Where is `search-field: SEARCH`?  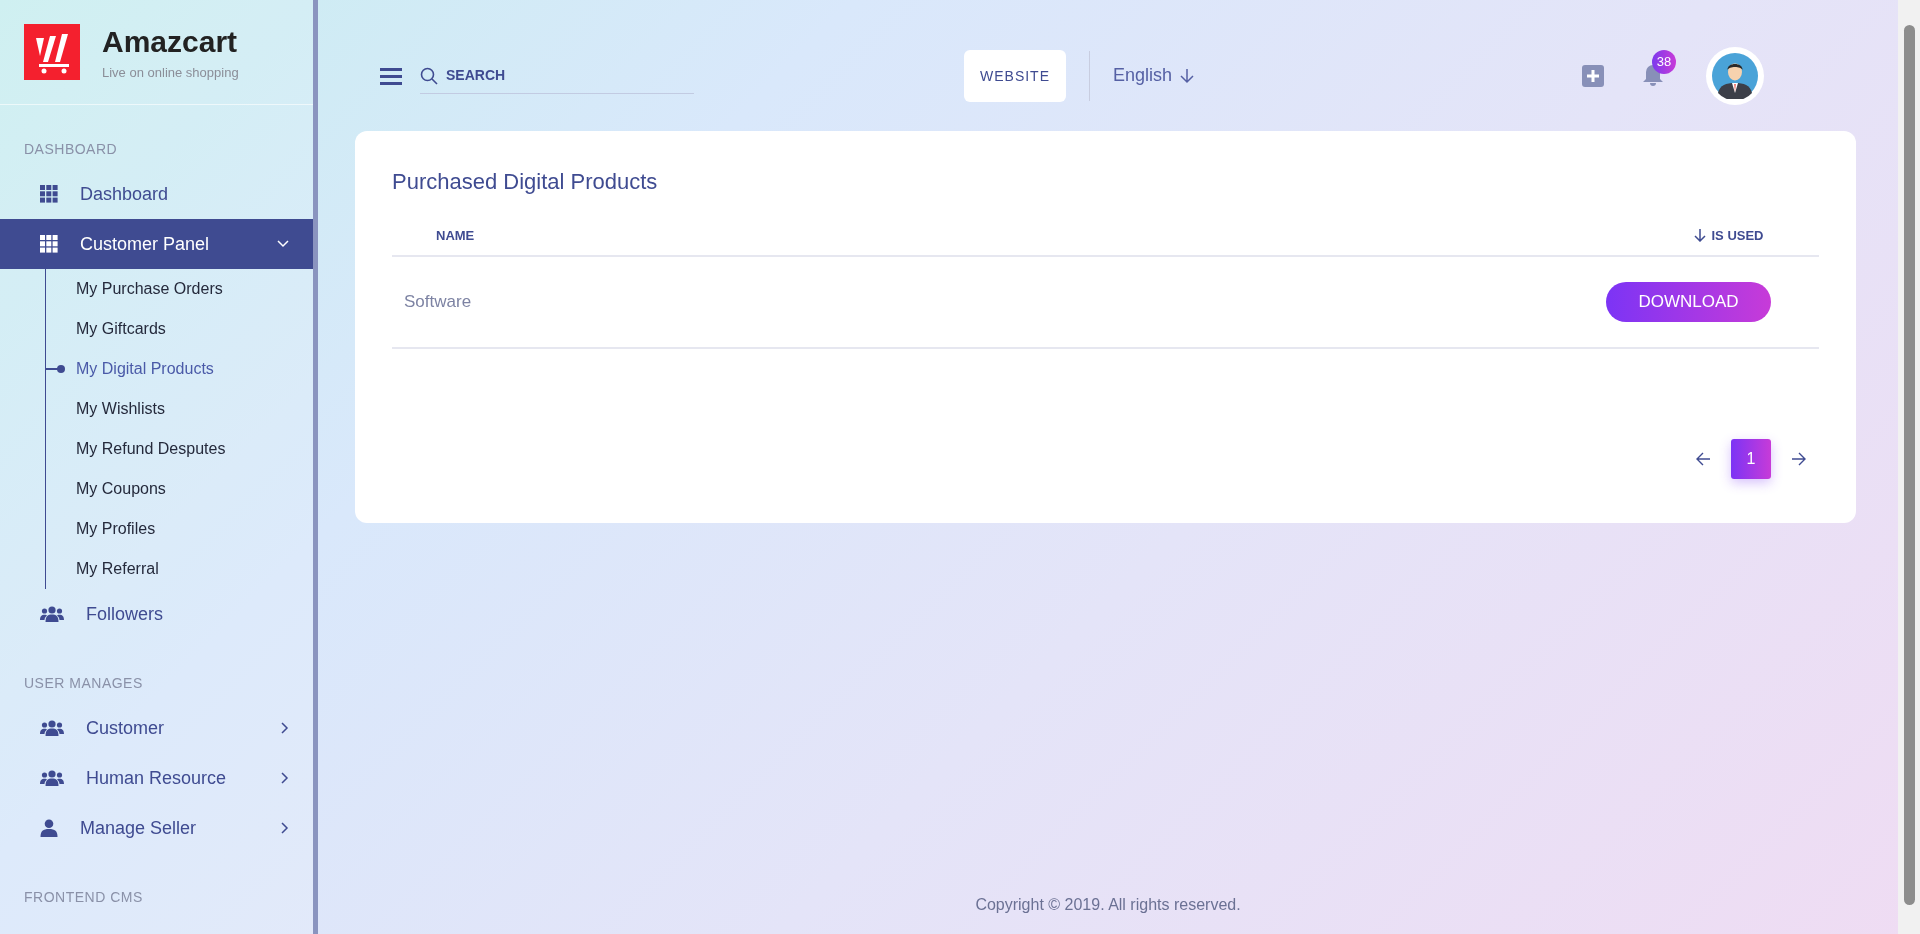
search-field: SEARCH is located at coordinates (557, 75).